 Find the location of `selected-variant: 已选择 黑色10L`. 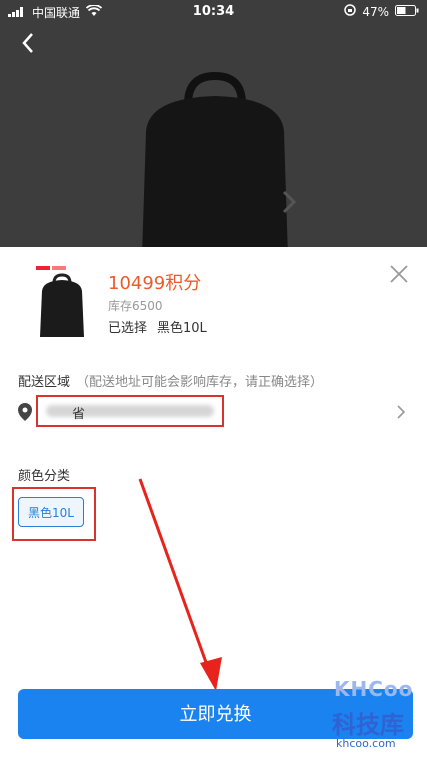

selected-variant: 已选择 黑色10L is located at coordinates (162, 326).